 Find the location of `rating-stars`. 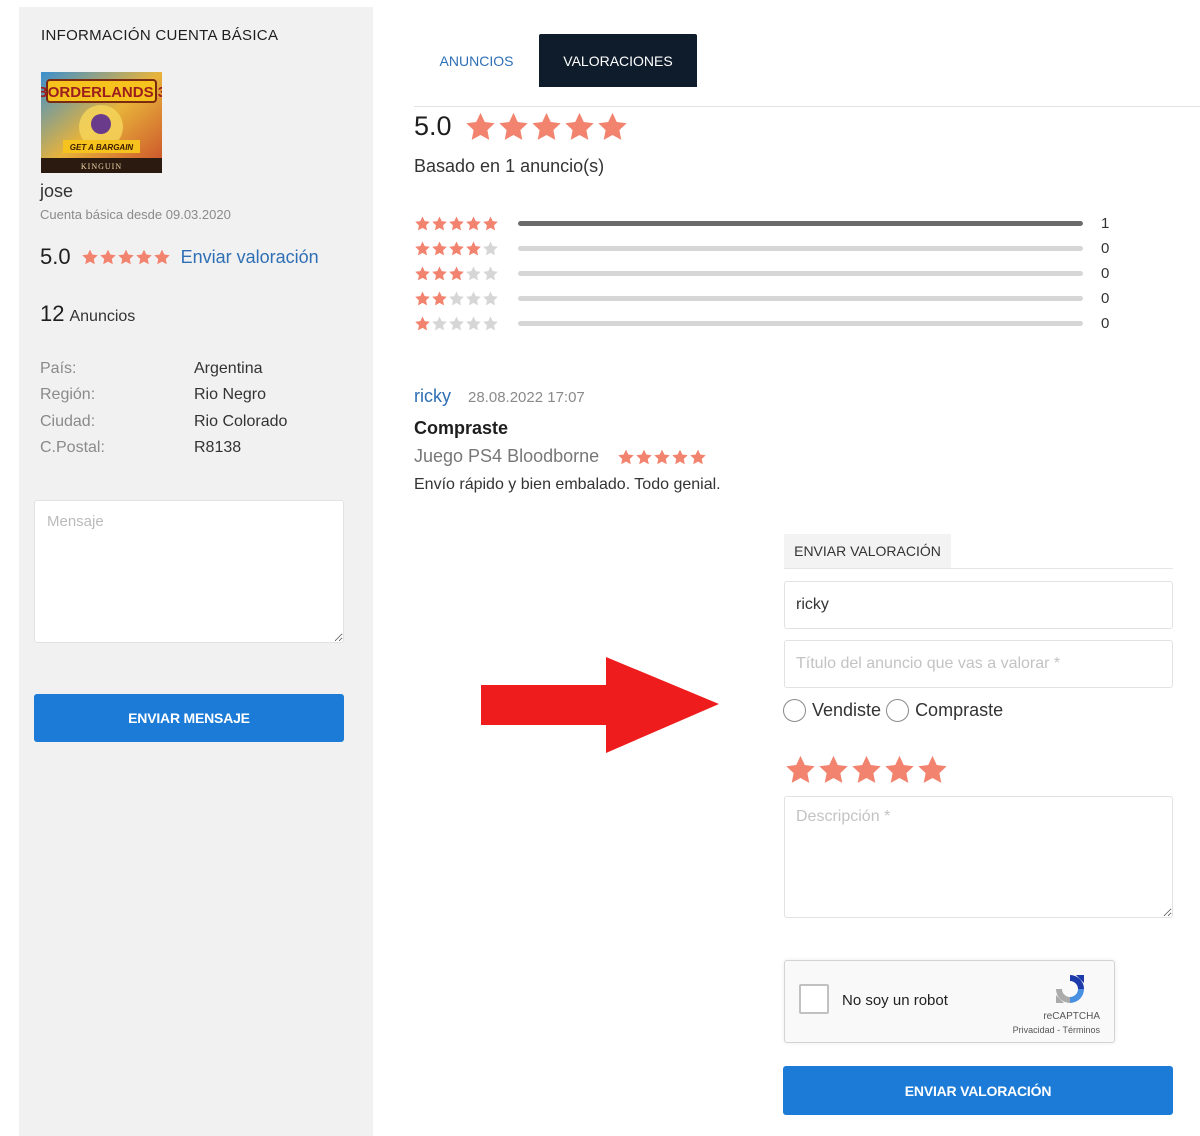

rating-stars is located at coordinates (126, 257).